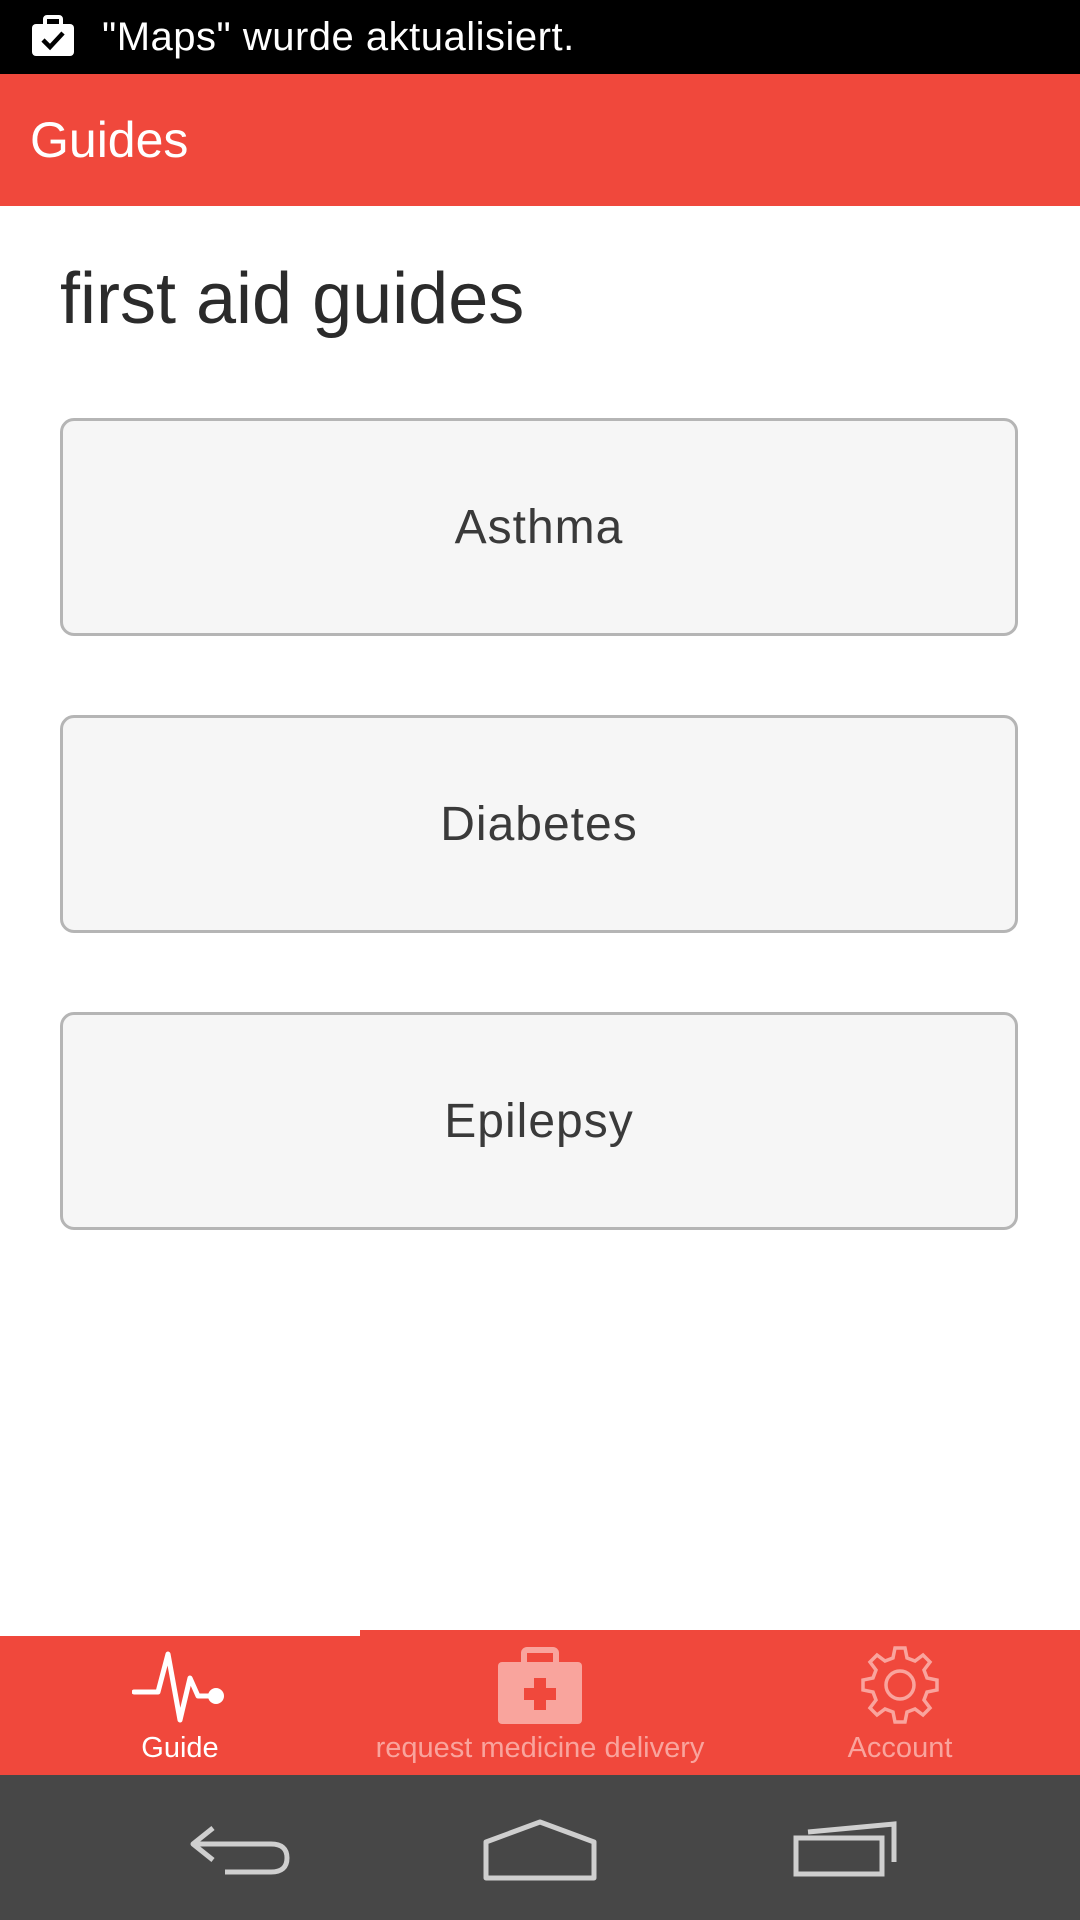 This screenshot has width=1080, height=1920. Describe the element at coordinates (240, 1850) in the screenshot. I see `back-arrow-icon` at that location.